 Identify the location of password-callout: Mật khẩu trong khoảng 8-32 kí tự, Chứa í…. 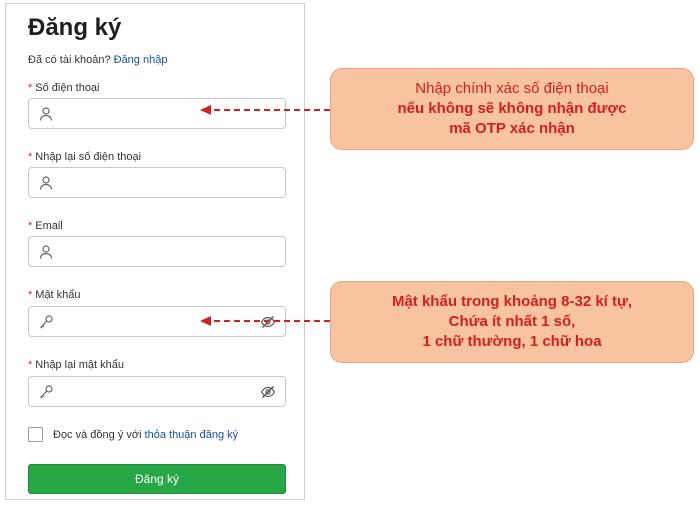
(512, 322).